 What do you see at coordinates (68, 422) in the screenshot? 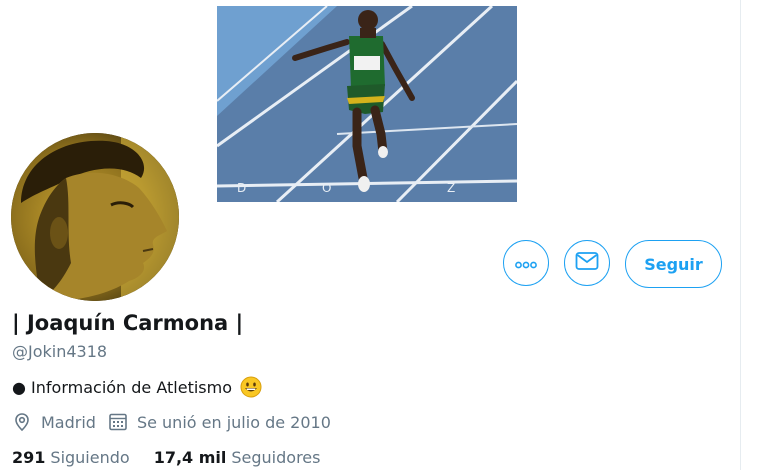
I see `location-text: Madrid` at bounding box center [68, 422].